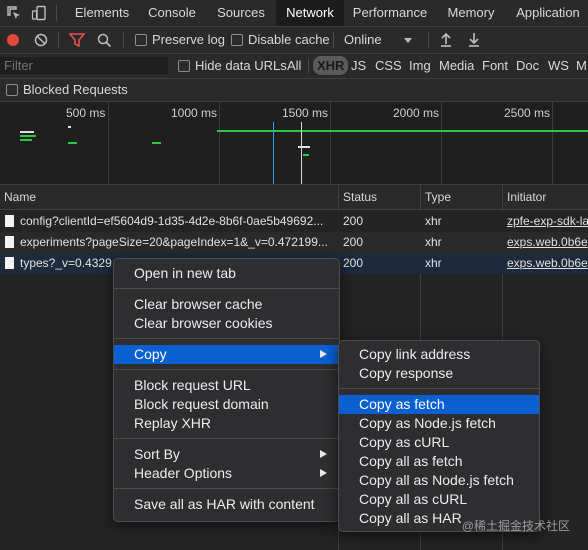 This screenshot has width=588, height=550. I want to click on menu-item-copy-all-as-curl: Copy all as cURL, so click(439, 499).